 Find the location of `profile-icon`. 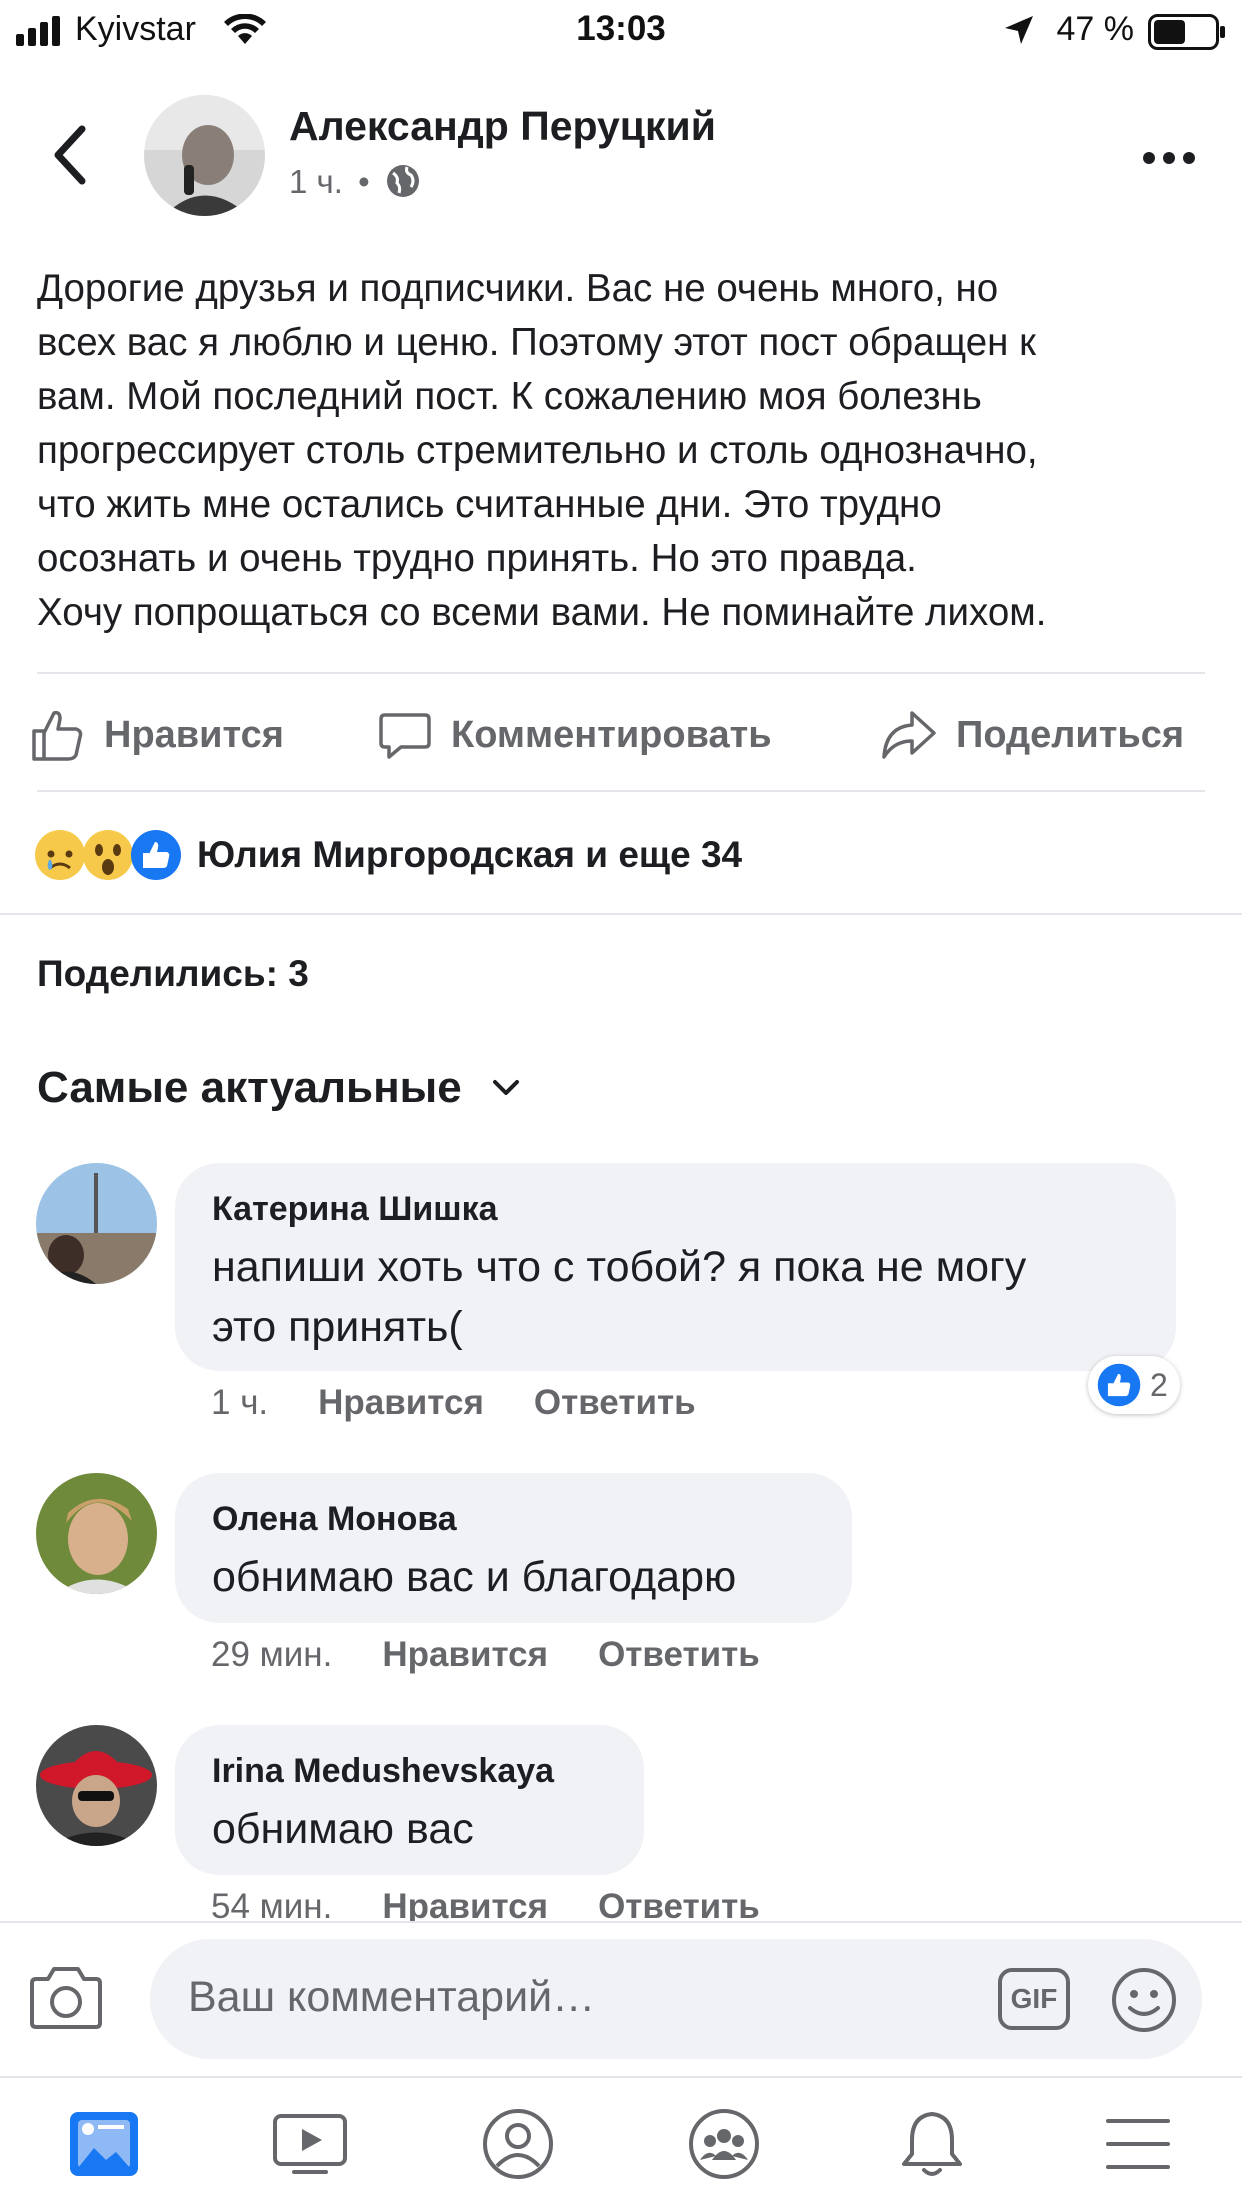

profile-icon is located at coordinates (518, 2144).